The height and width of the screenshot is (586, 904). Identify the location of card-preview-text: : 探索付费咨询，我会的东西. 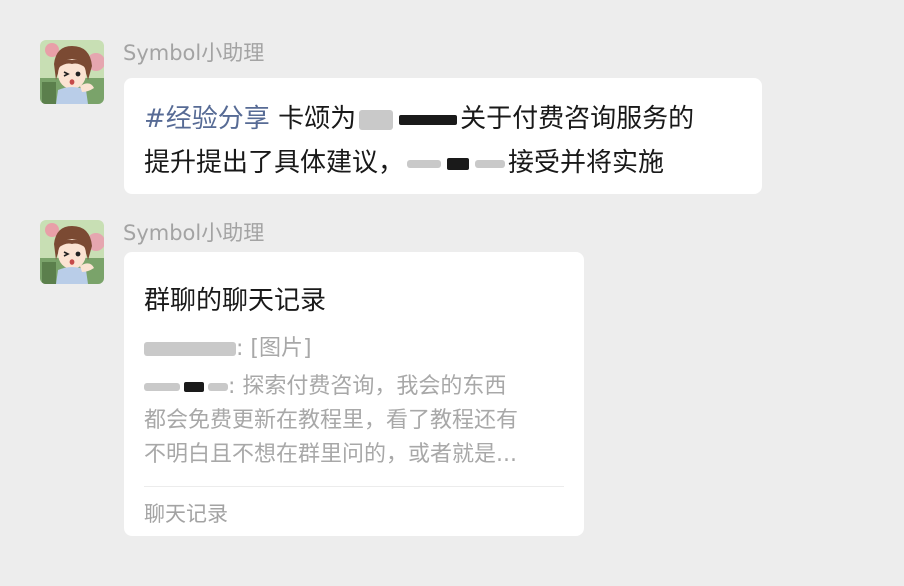
(367, 386).